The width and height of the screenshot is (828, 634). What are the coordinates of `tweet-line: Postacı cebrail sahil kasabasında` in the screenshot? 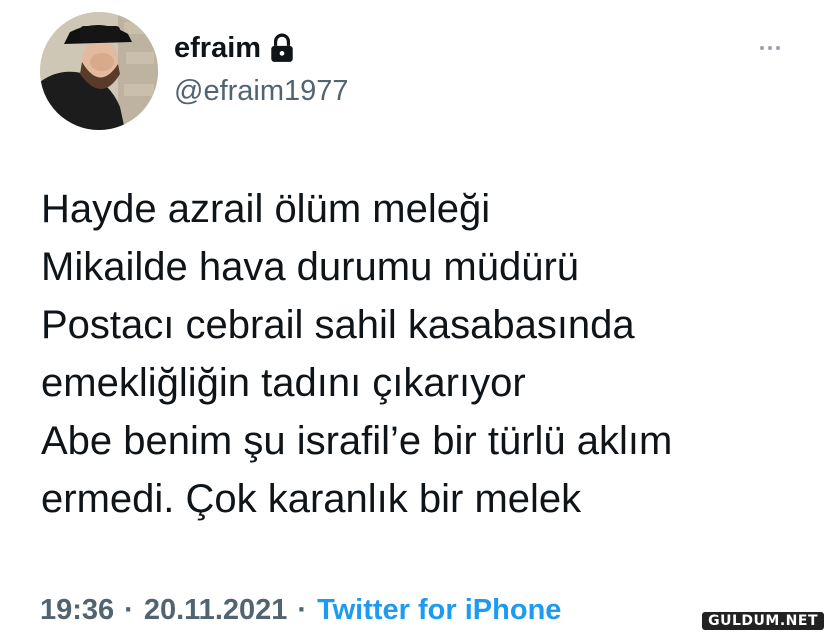 It's located at (338, 325).